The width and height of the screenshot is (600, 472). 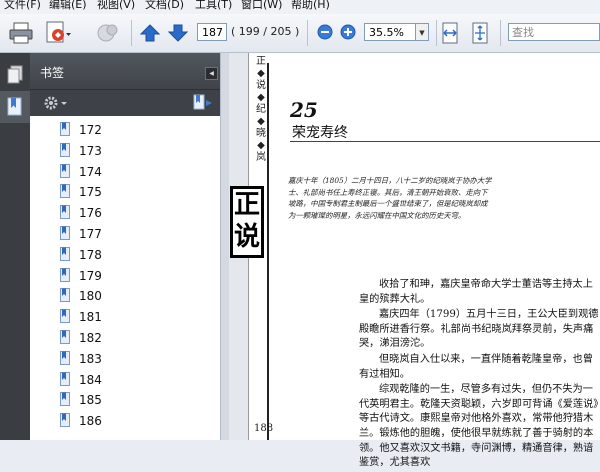 What do you see at coordinates (90, 234) in the screenshot?
I see `bookmark-label: 177` at bounding box center [90, 234].